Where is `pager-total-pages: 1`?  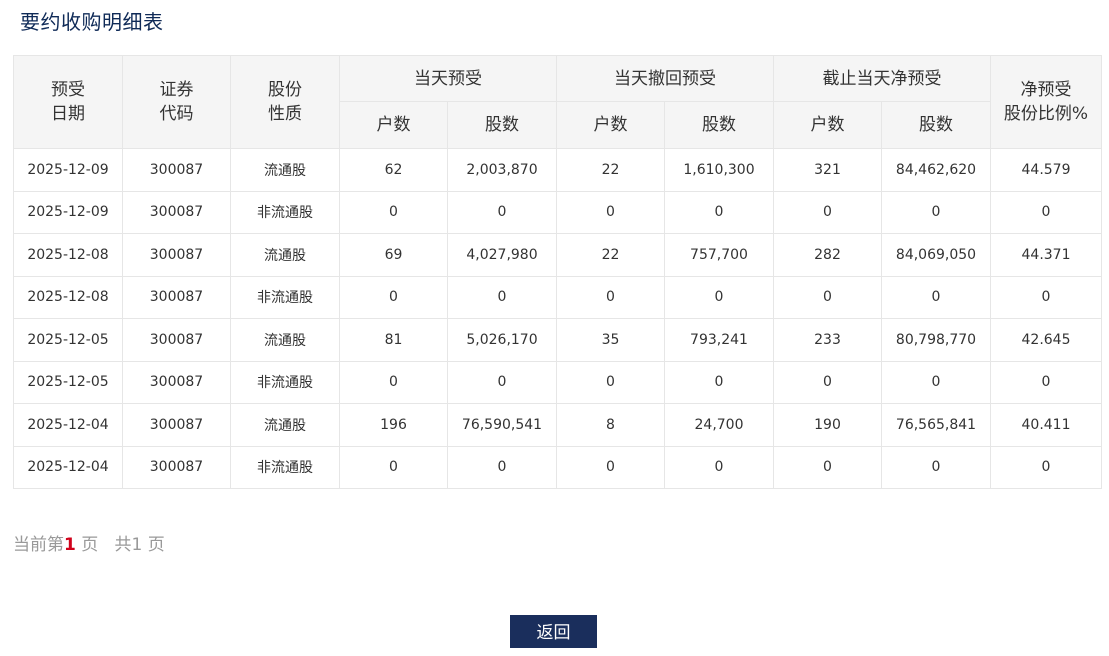
pager-total-pages: 1 is located at coordinates (137, 545).